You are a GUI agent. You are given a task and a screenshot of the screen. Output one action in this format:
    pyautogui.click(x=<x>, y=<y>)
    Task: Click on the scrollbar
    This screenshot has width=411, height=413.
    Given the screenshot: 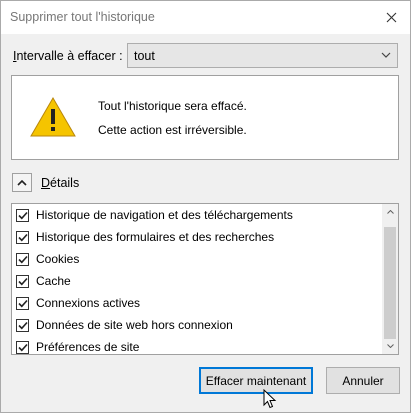 What is the action you would take?
    pyautogui.click(x=390, y=279)
    